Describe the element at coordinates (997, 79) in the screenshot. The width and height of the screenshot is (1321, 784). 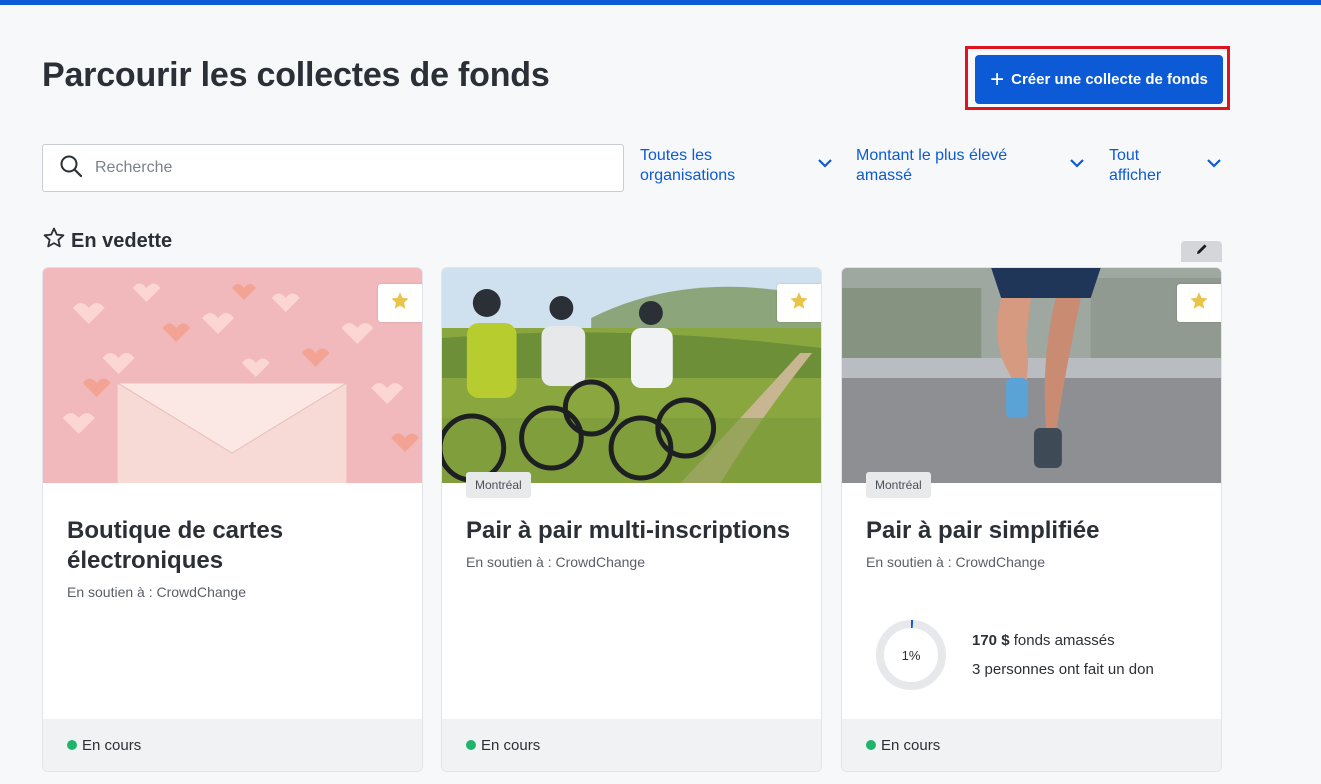
I see `plus-icon: +` at that location.